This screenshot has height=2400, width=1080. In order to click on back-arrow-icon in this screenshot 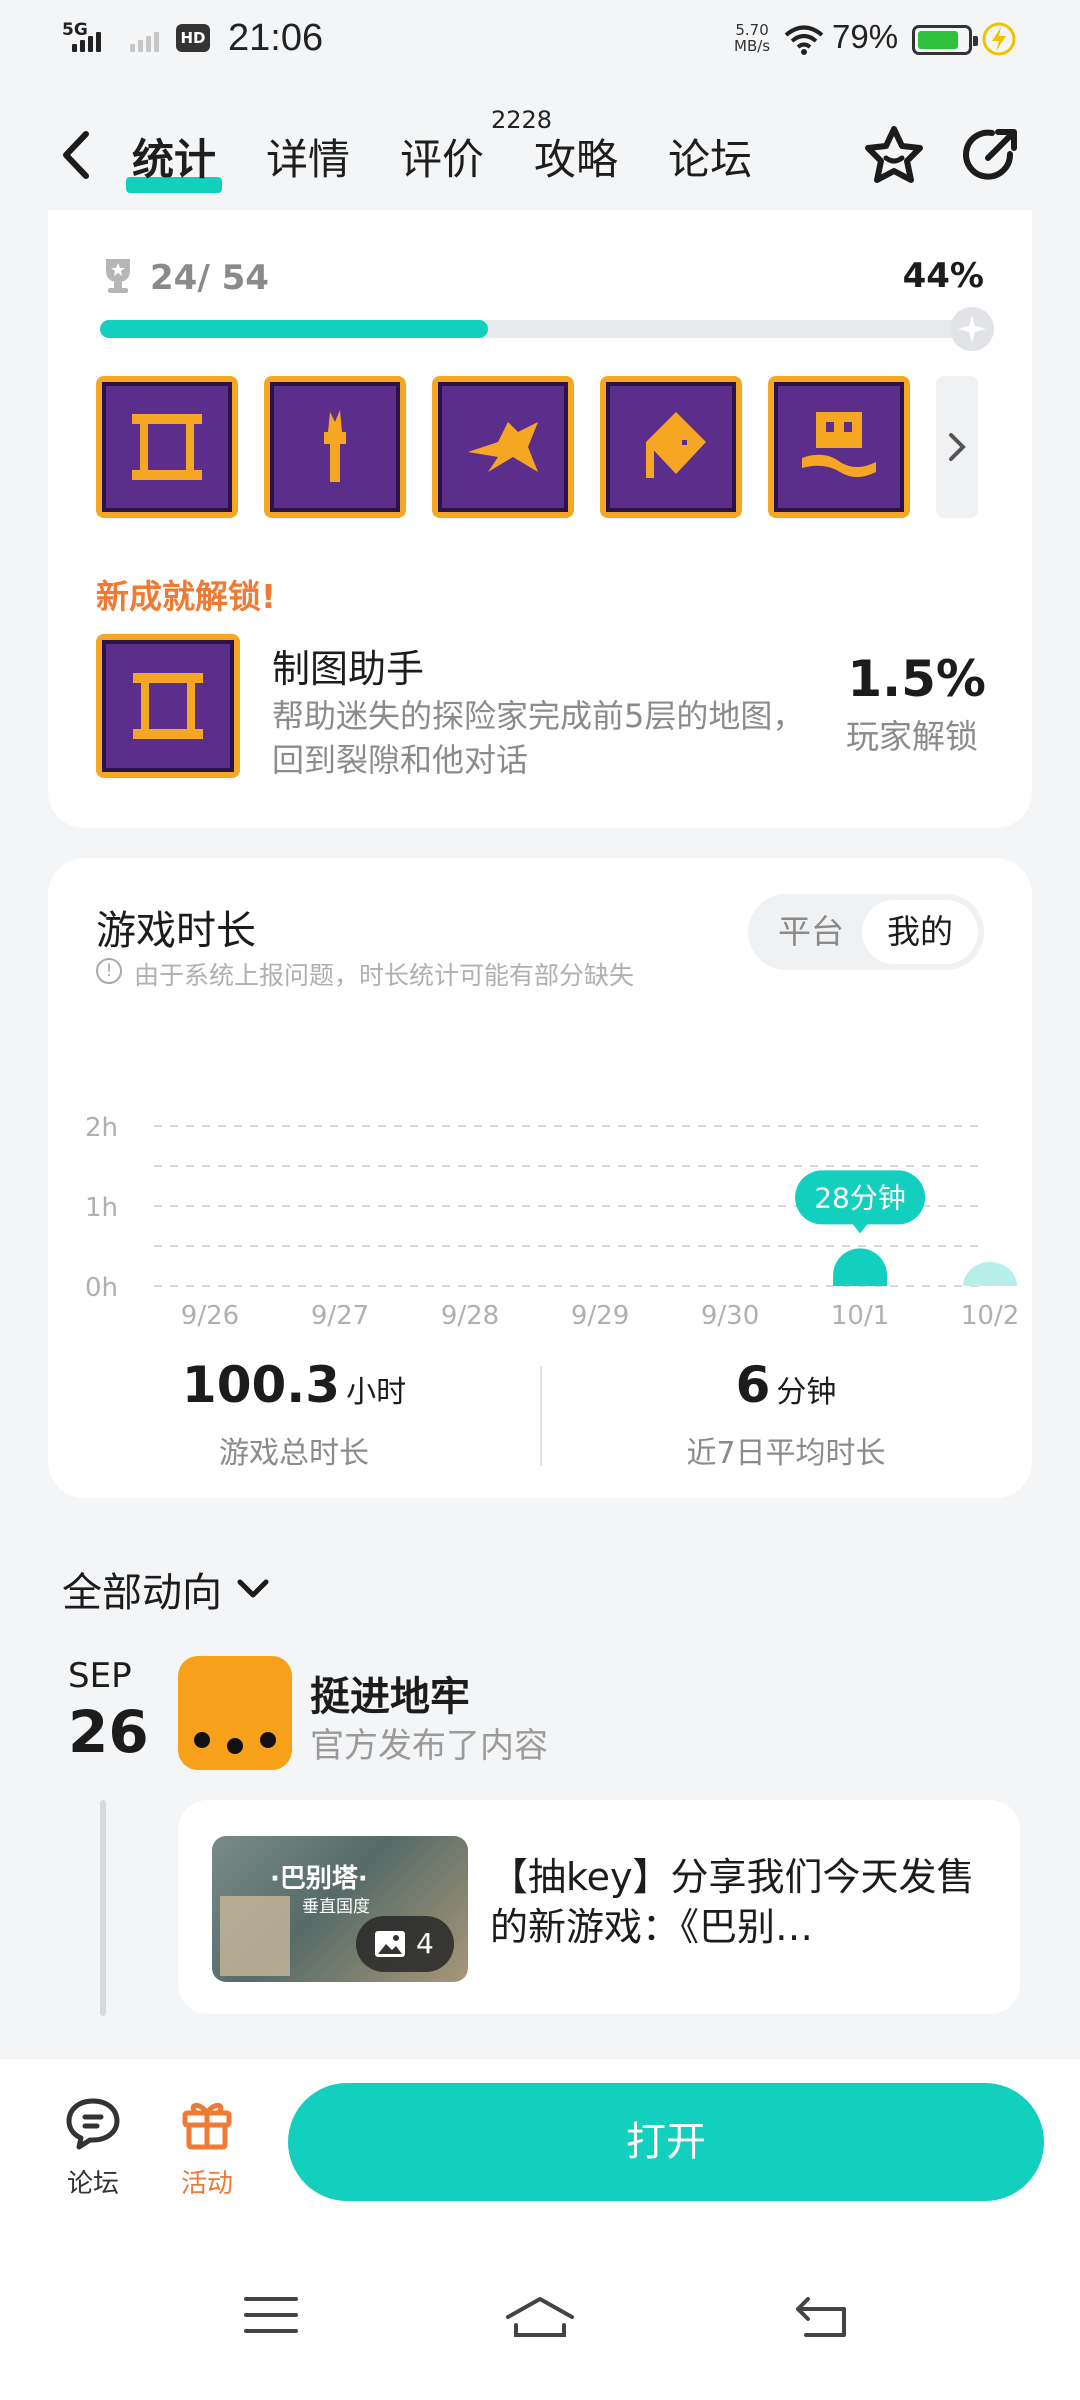, I will do `click(76, 155)`.